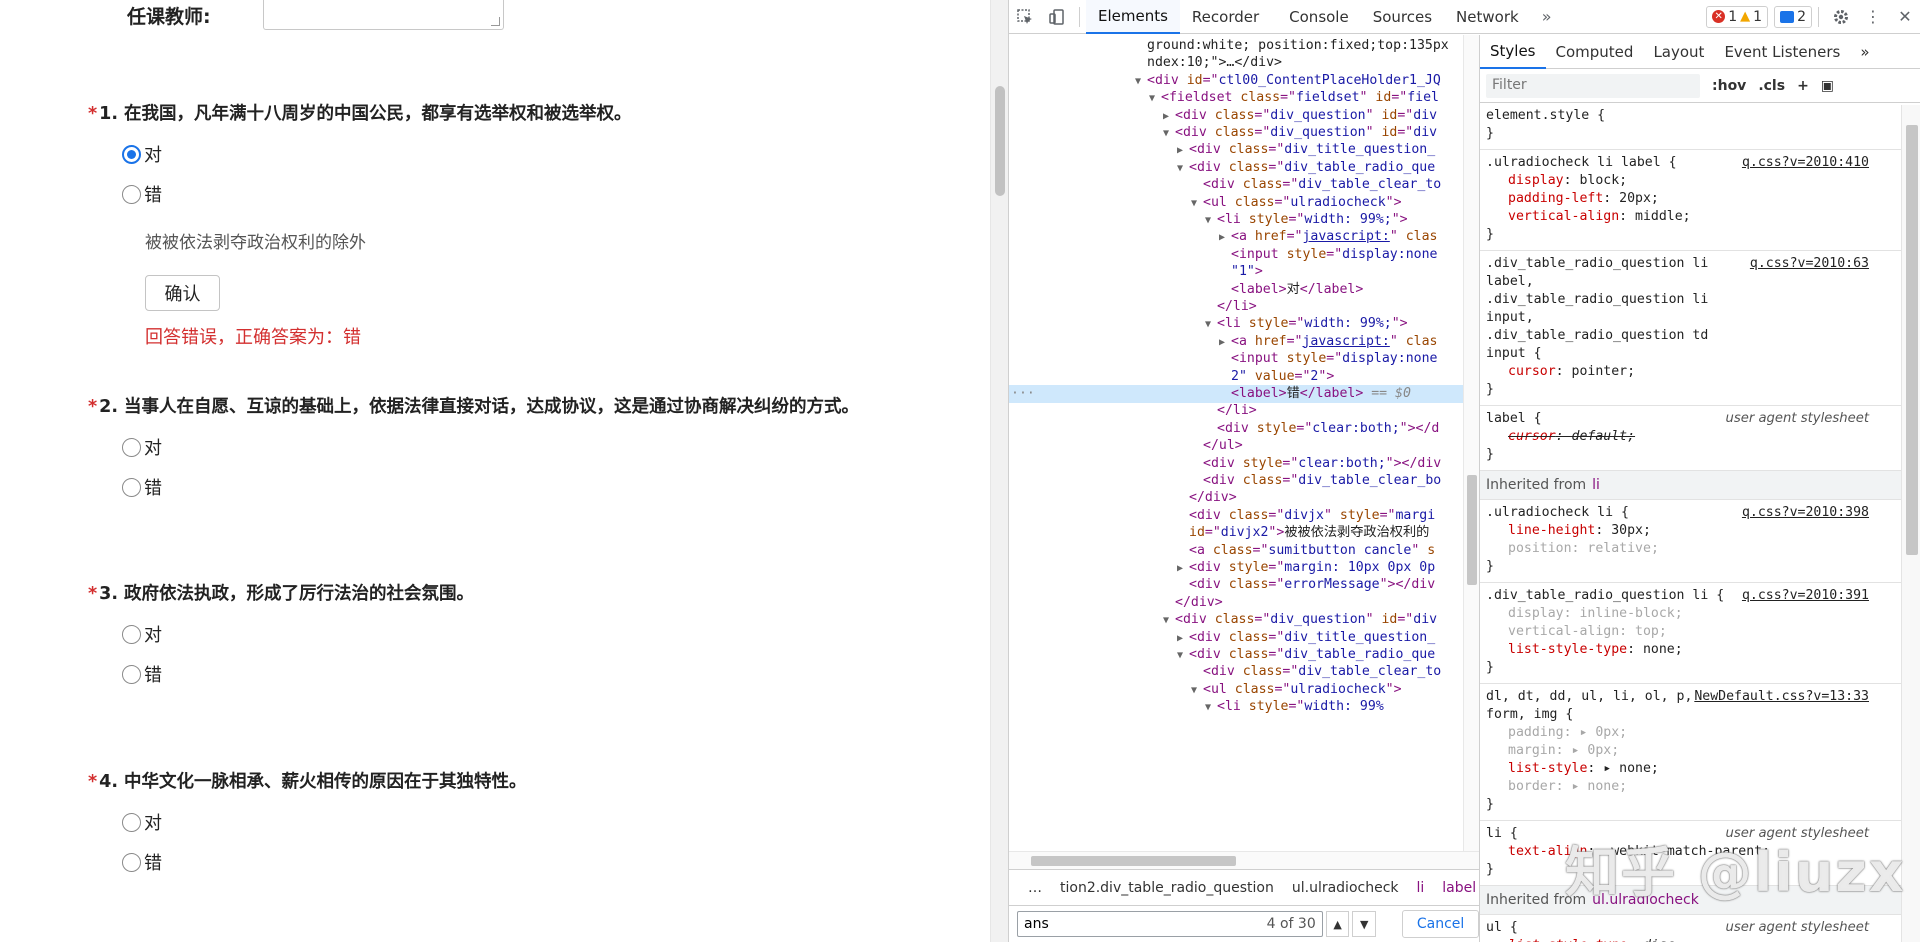 The width and height of the screenshot is (1920, 942). What do you see at coordinates (1904, 17) in the screenshot?
I see `close-devtools-icon: ✕` at bounding box center [1904, 17].